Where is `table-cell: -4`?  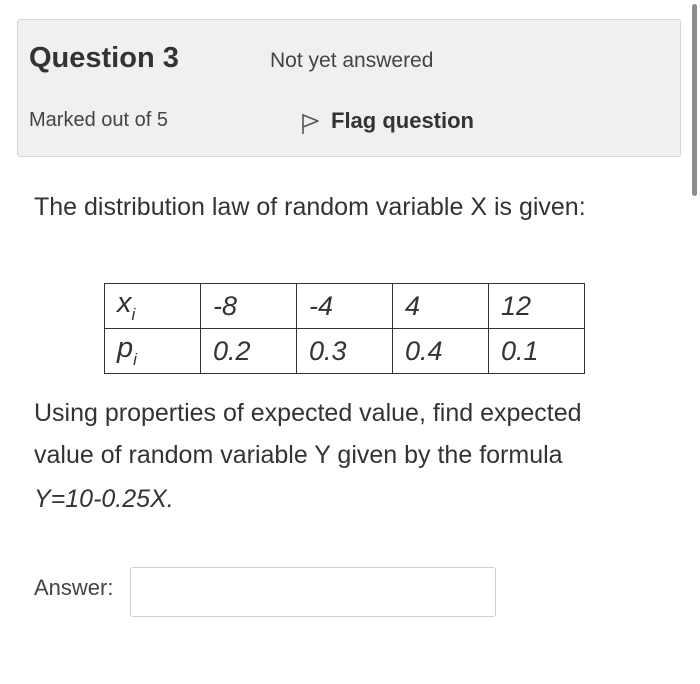 table-cell: -4 is located at coordinates (344, 306).